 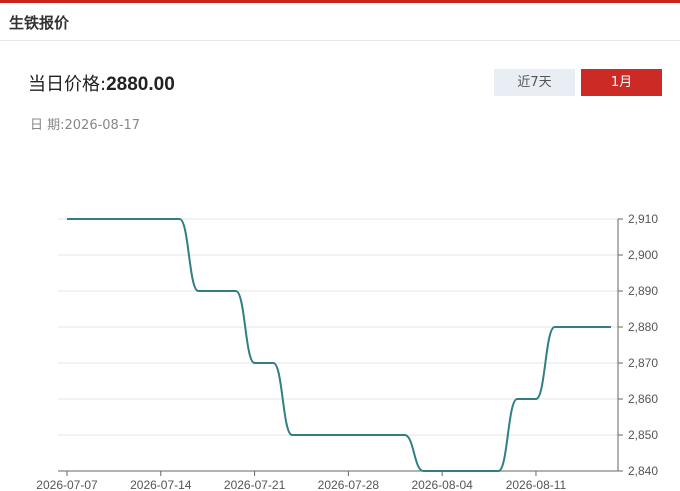 What do you see at coordinates (255, 484) in the screenshot?
I see `x-tick-label: 2026-07-21` at bounding box center [255, 484].